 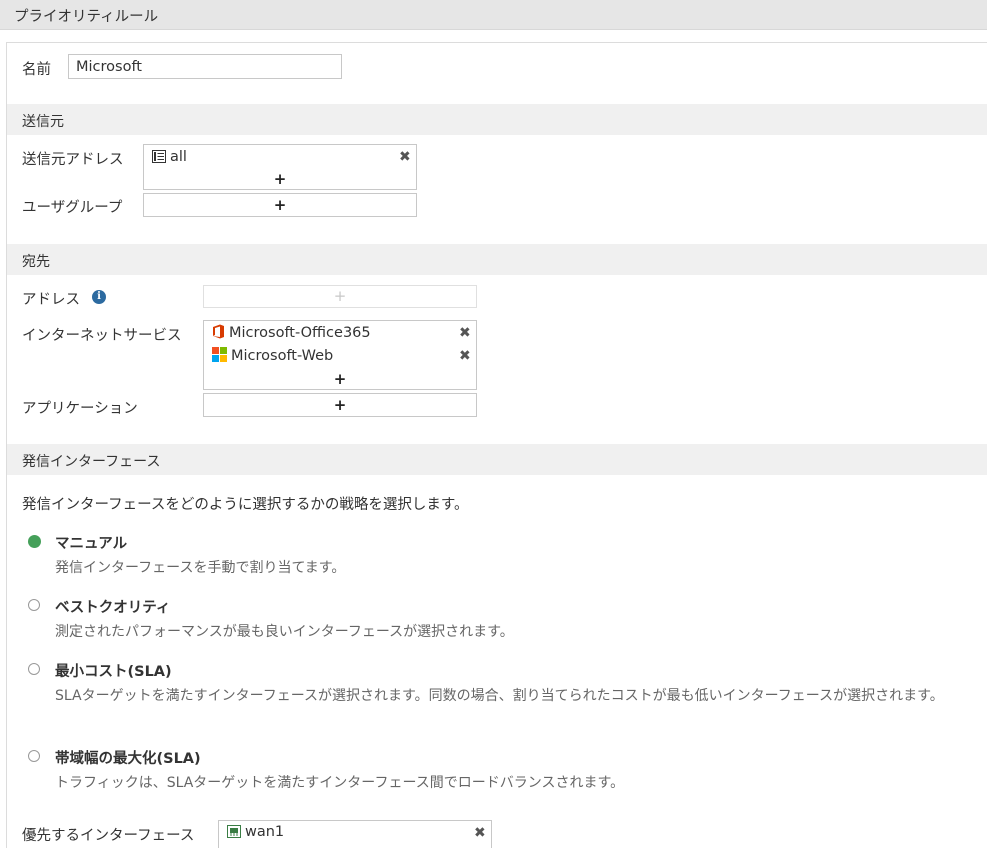 I want to click on remove-office365-icon: ✖, so click(x=465, y=333).